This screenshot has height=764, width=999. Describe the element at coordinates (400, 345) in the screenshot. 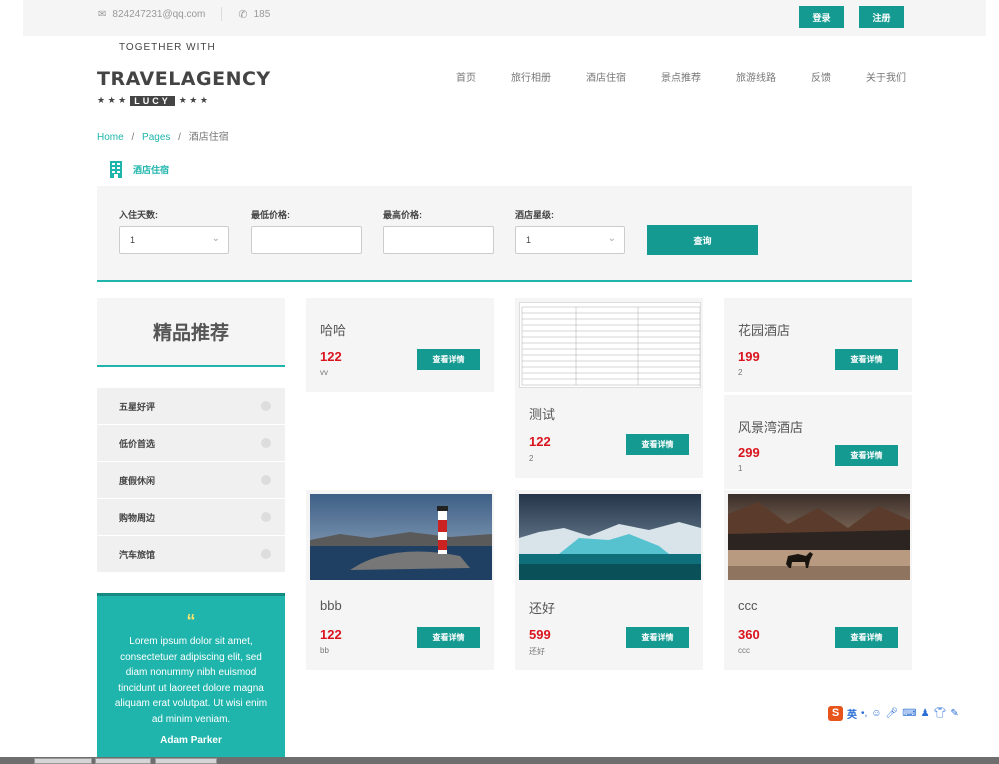

I see `hotel-card: 哈哈 122 vv 查看详情` at that location.